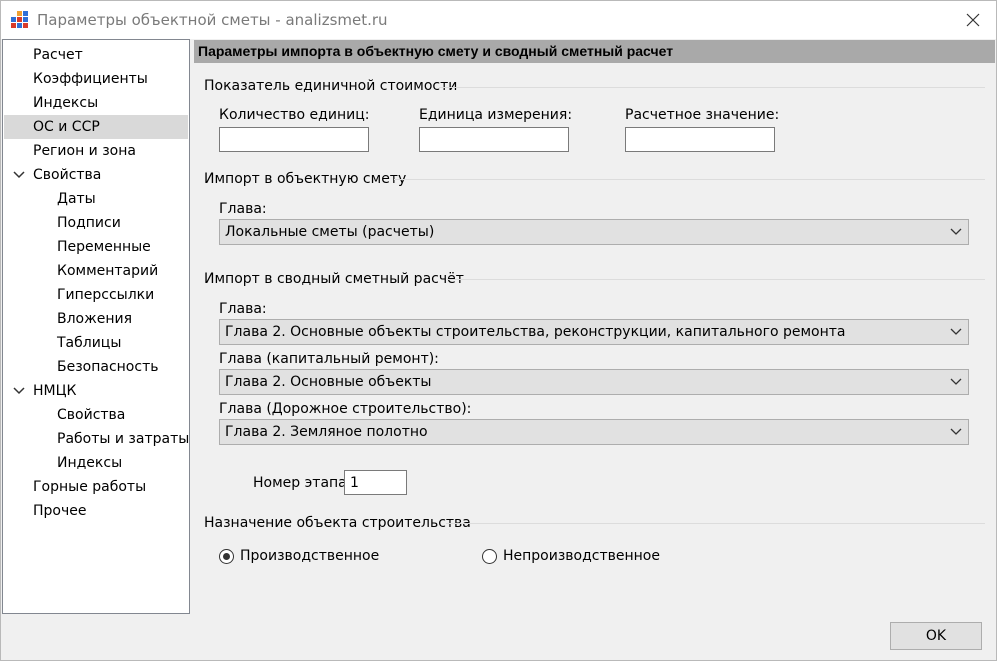  I want to click on tree-item-hyperlinks: Гиперссылки, so click(96, 295).